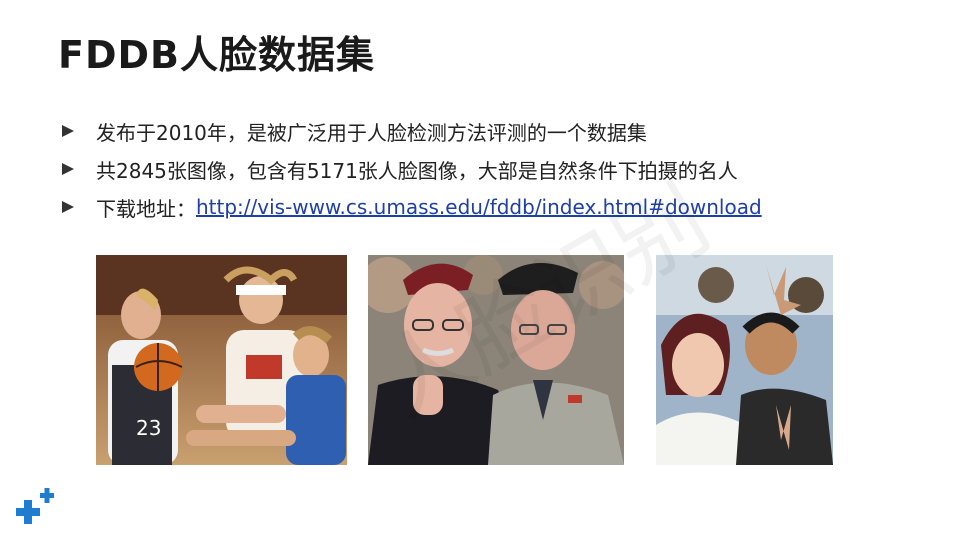 Image resolution: width=960 pixels, height=540 pixels. What do you see at coordinates (744, 360) in the screenshot?
I see `crowd-selfie-photo` at bounding box center [744, 360].